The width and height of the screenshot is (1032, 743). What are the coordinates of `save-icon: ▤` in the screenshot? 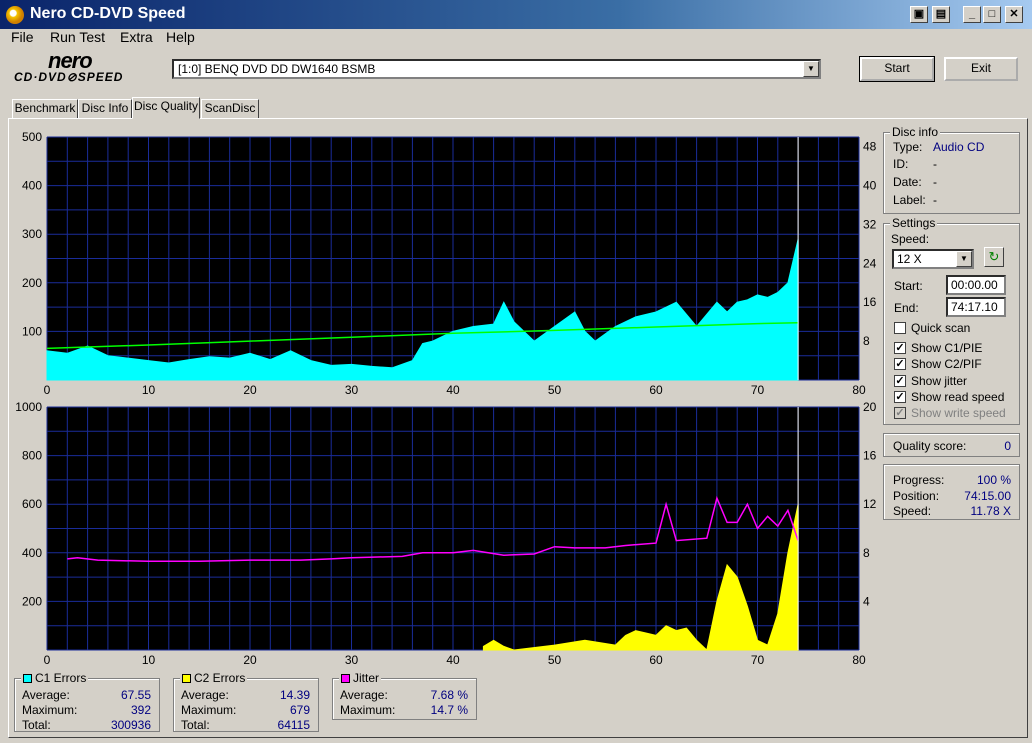 It's located at (941, 14).